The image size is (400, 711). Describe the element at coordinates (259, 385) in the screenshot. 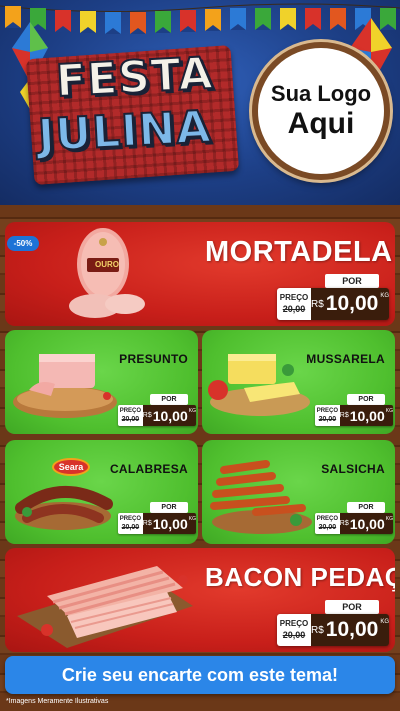

I see `mussarela-image` at that location.